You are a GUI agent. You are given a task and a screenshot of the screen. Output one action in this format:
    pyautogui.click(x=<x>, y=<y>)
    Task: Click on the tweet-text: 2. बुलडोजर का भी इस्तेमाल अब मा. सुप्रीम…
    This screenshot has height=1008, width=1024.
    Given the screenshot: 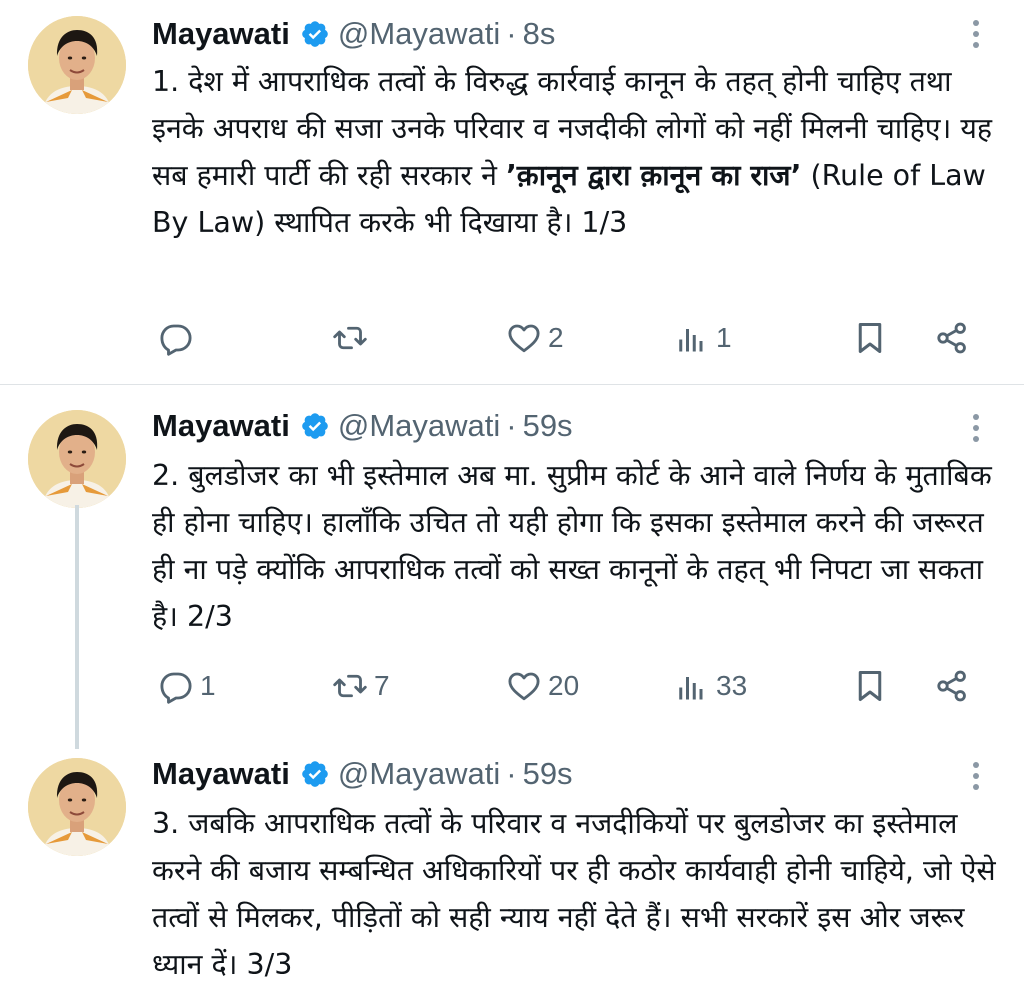 What is the action you would take?
    pyautogui.click(x=572, y=546)
    